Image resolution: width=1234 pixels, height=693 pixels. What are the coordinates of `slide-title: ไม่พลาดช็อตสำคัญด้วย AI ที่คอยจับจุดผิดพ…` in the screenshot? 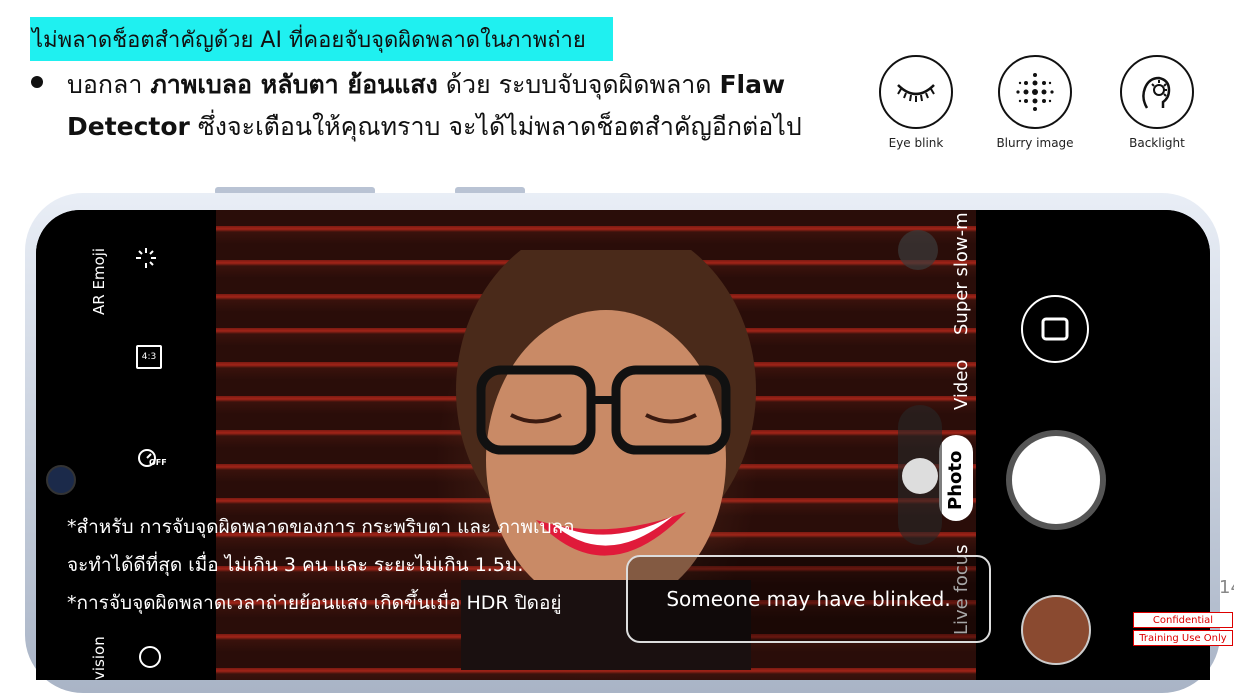 It's located at (321, 39).